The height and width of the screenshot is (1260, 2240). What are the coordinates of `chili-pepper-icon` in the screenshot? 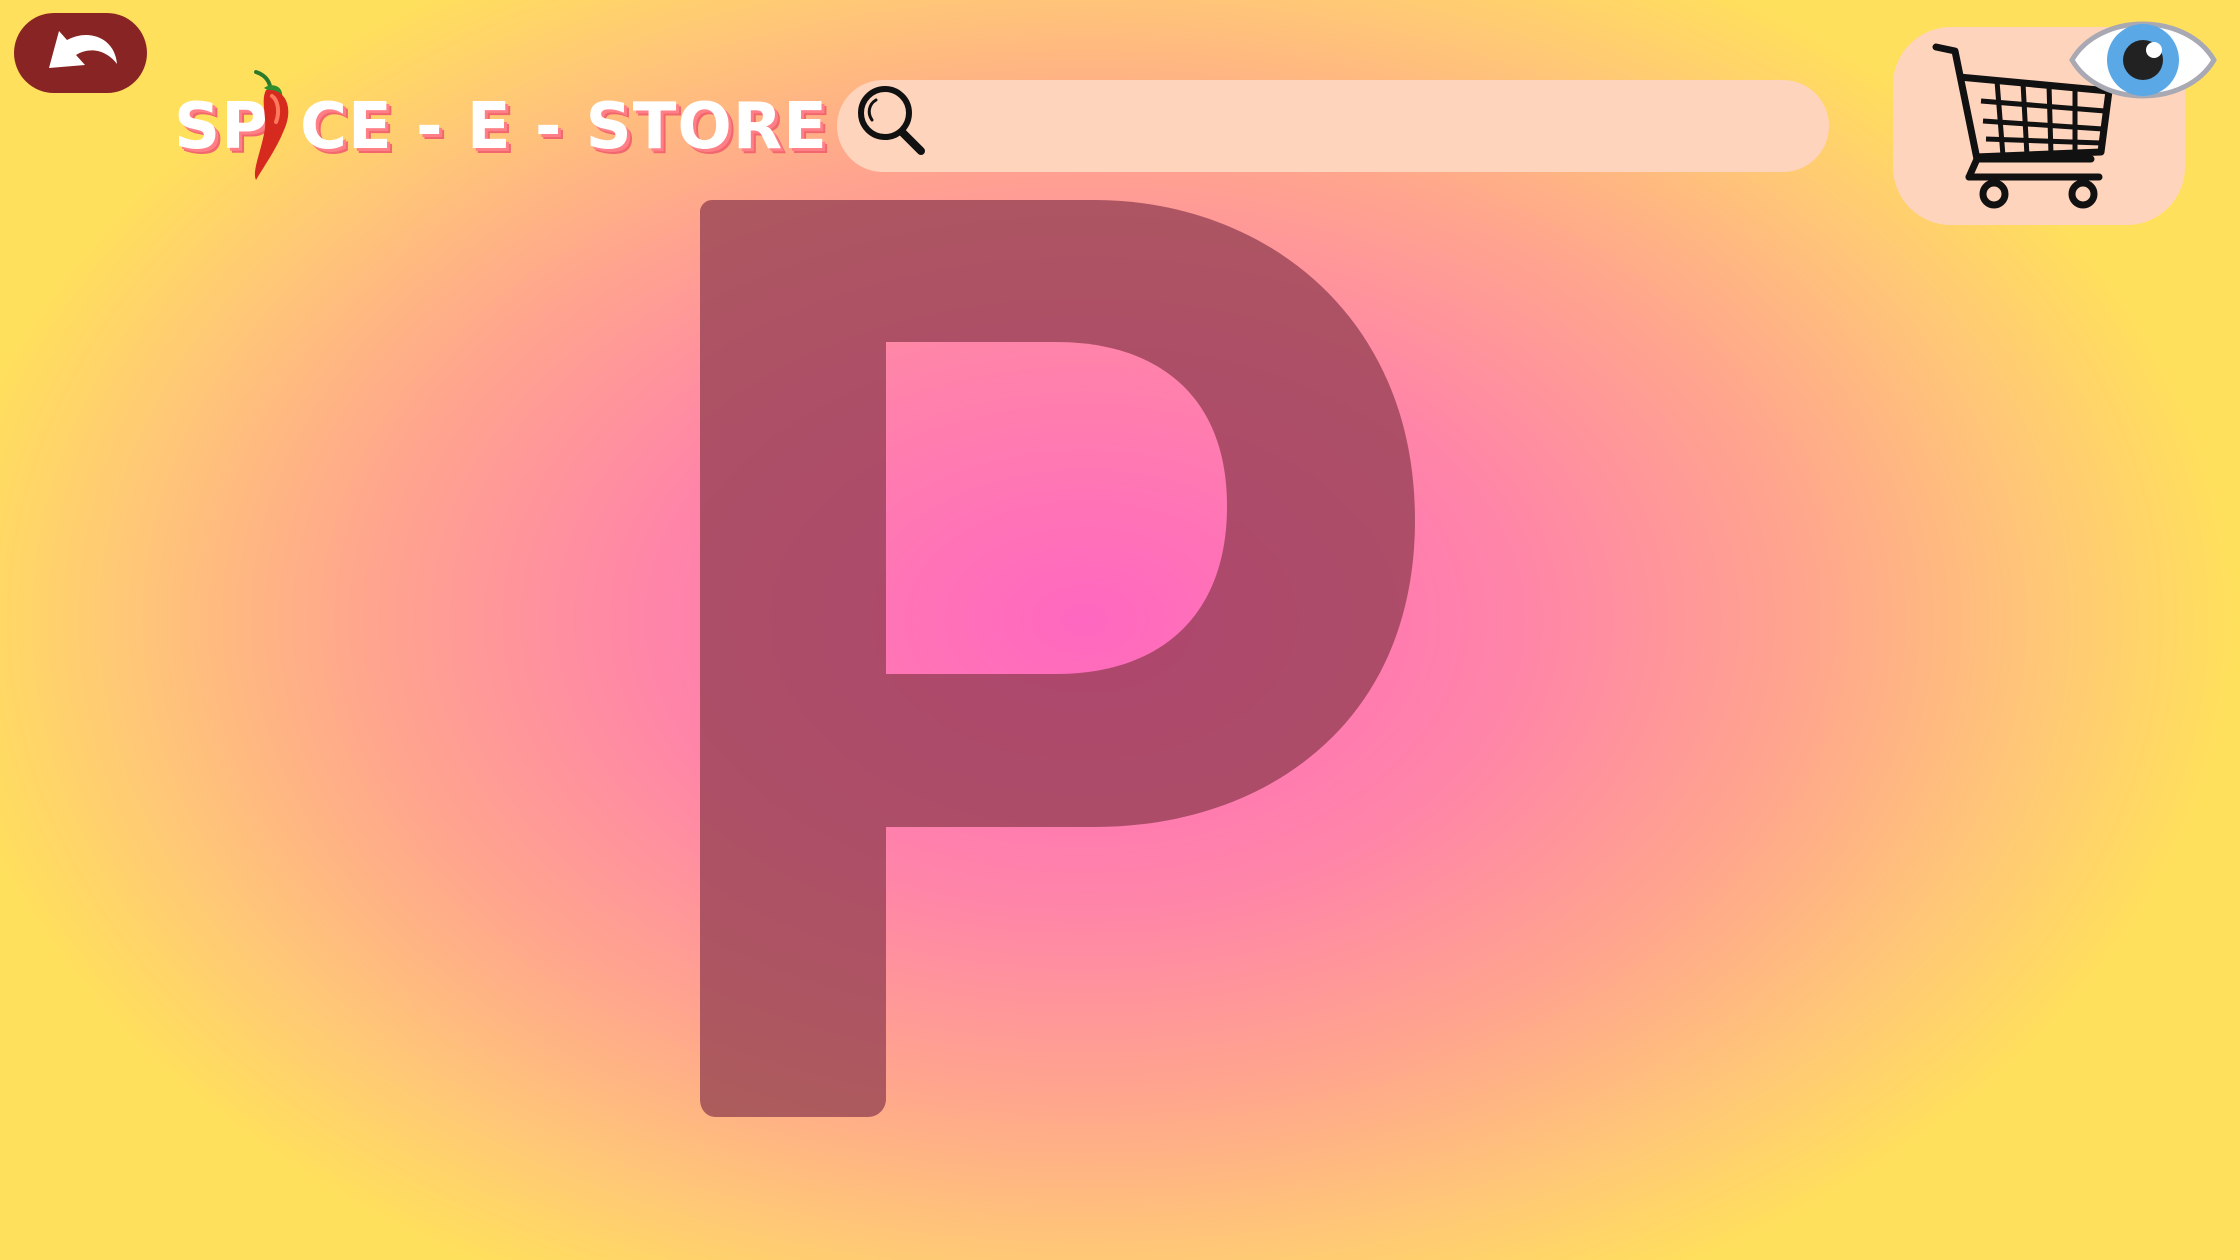 It's located at (271, 125).